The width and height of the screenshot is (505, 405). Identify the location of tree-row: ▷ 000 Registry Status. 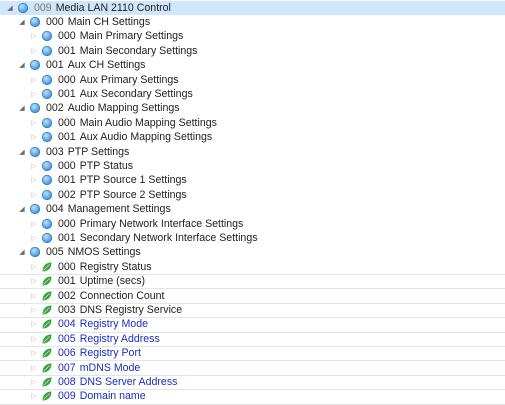
(252, 268).